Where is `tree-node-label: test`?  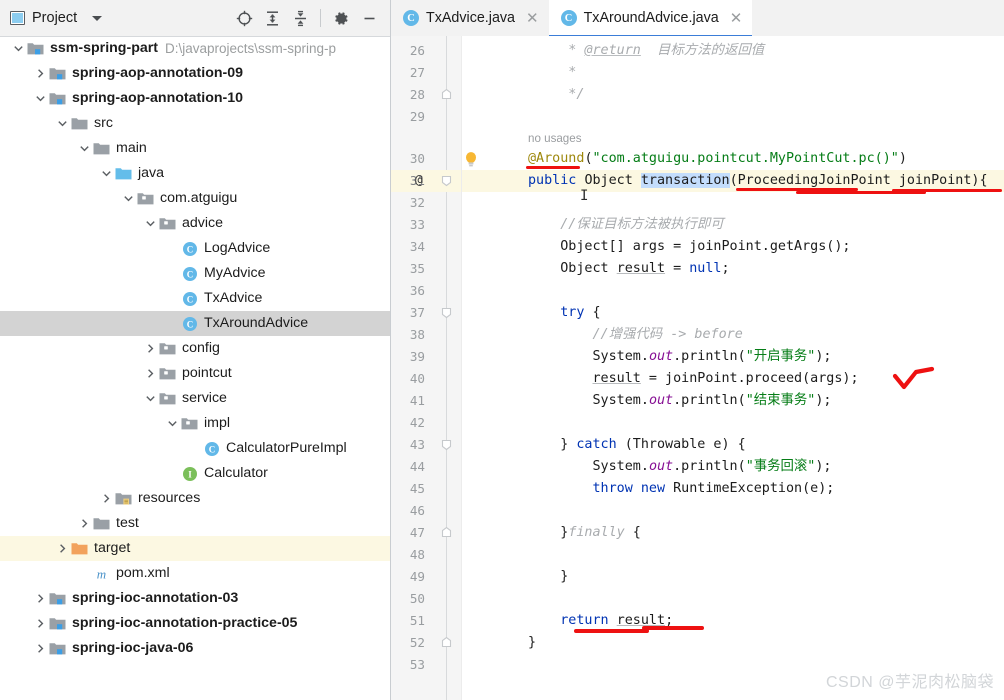 tree-node-label: test is located at coordinates (127, 523).